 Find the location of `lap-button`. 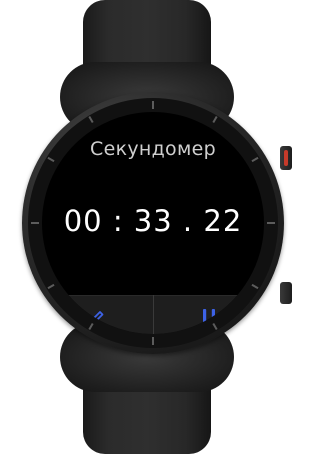

lap-button is located at coordinates (97, 314).